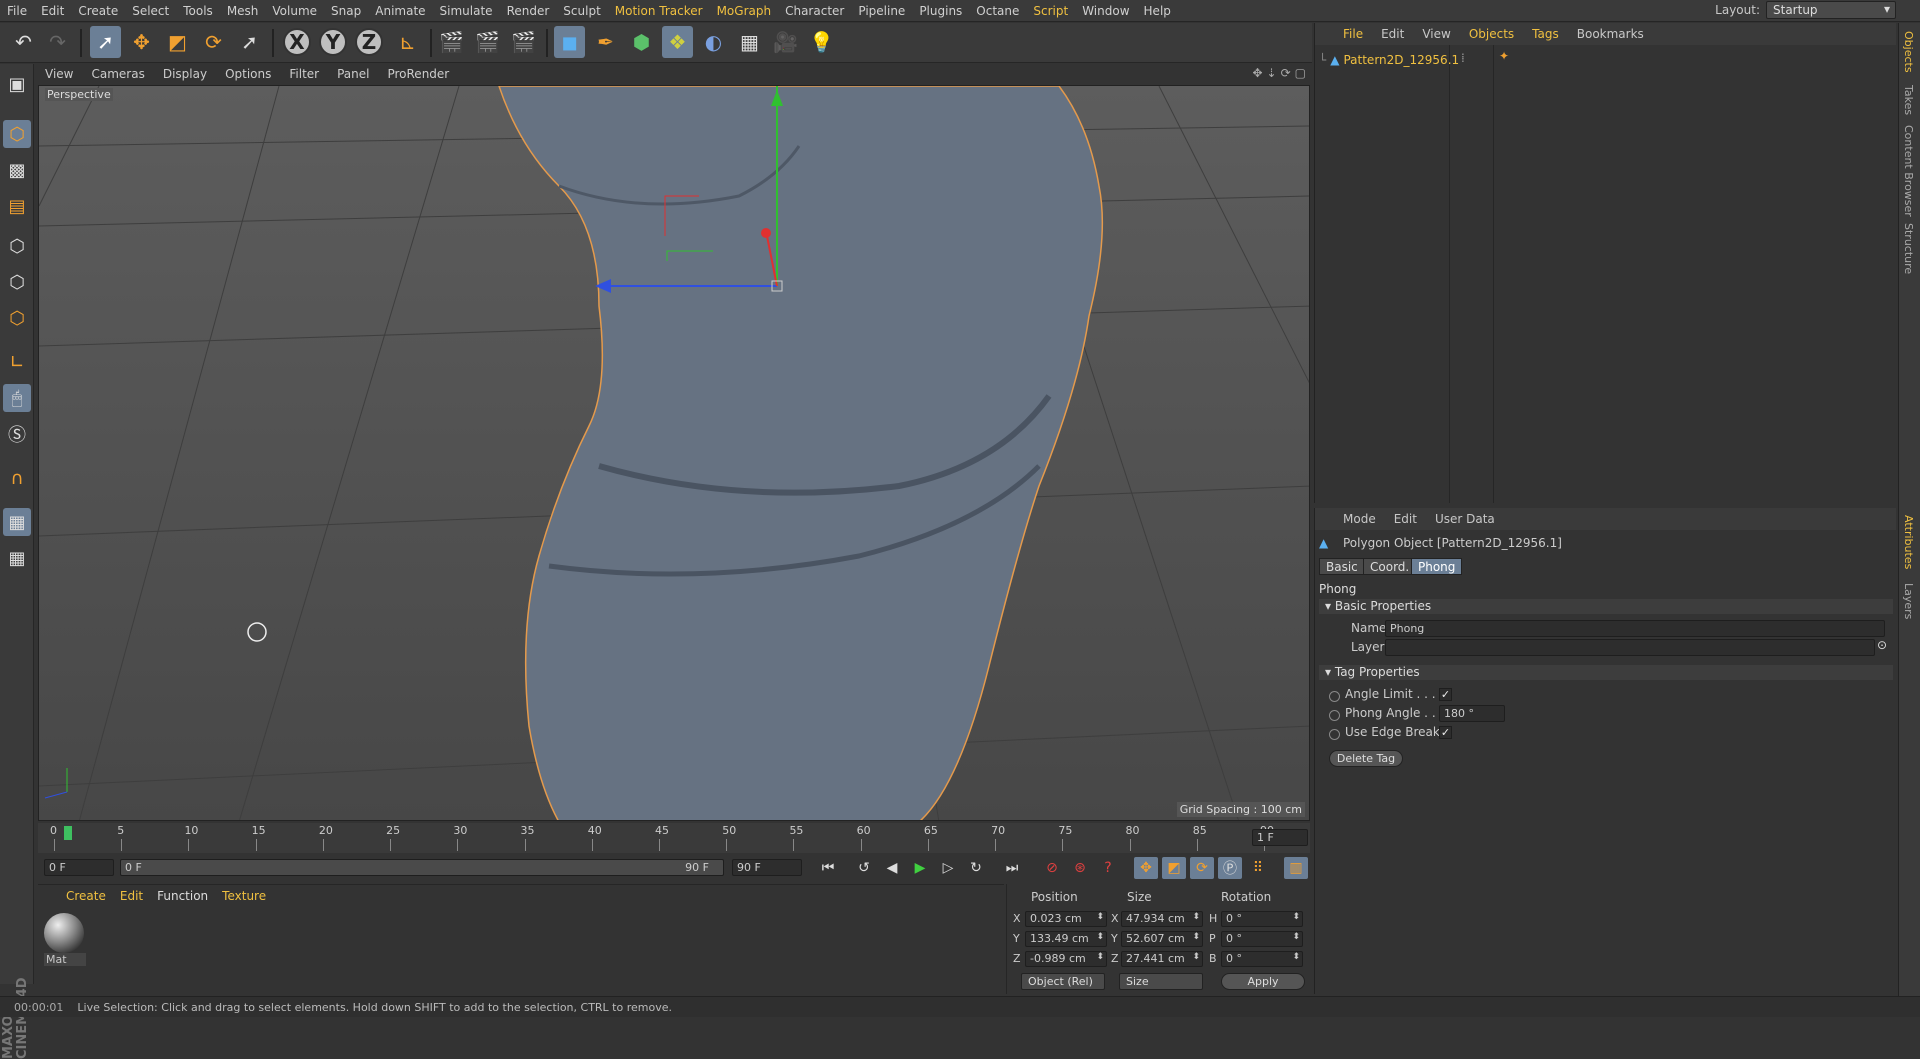  I want to click on menu-snap: Snap, so click(346, 11).